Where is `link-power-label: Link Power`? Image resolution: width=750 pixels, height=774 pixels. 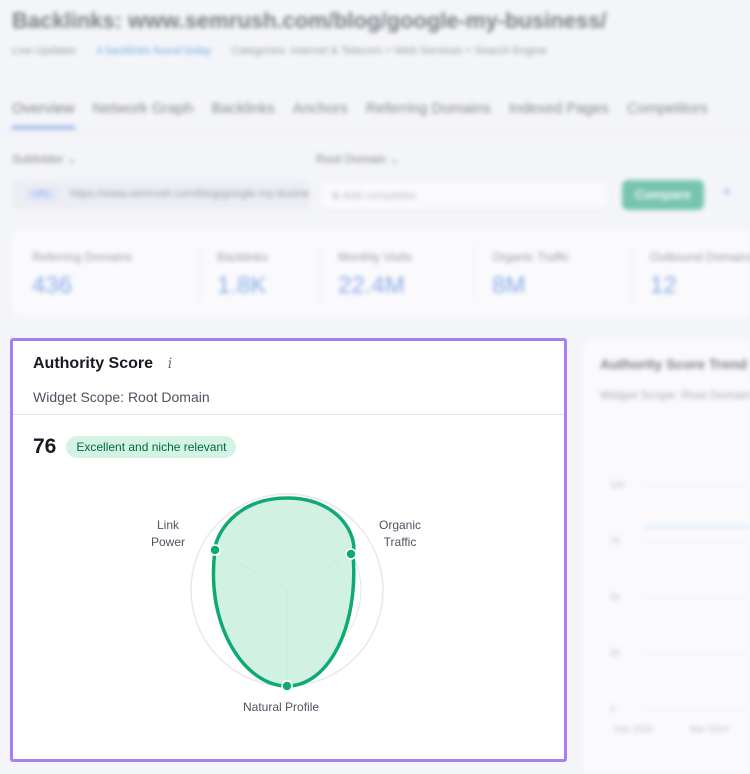
link-power-label: Link Power is located at coordinates (168, 533).